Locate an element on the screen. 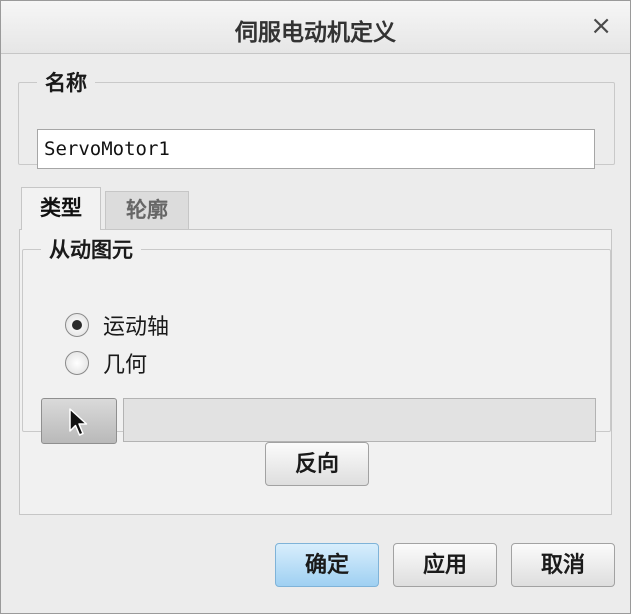  title-bar: 伺服电动机定义 × is located at coordinates (315, 27).